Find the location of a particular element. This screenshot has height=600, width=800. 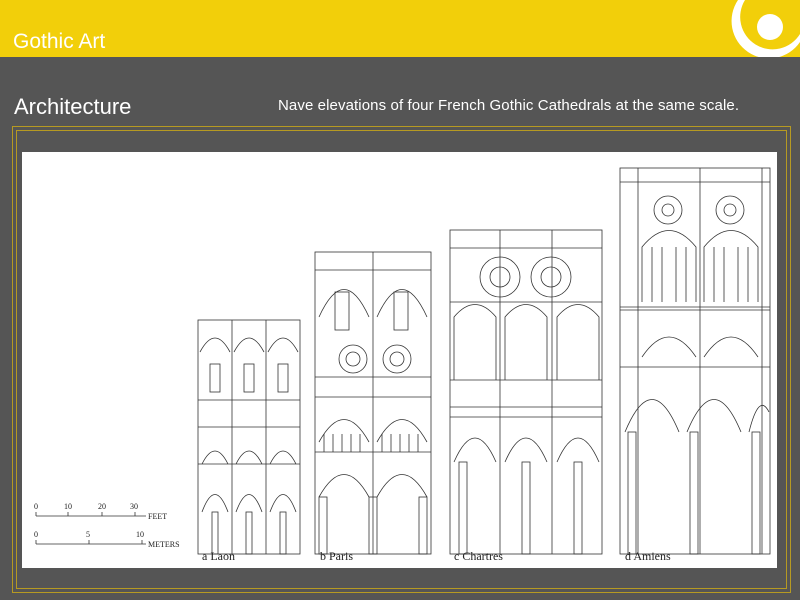

scale-meters-0: 0 is located at coordinates (36, 534).